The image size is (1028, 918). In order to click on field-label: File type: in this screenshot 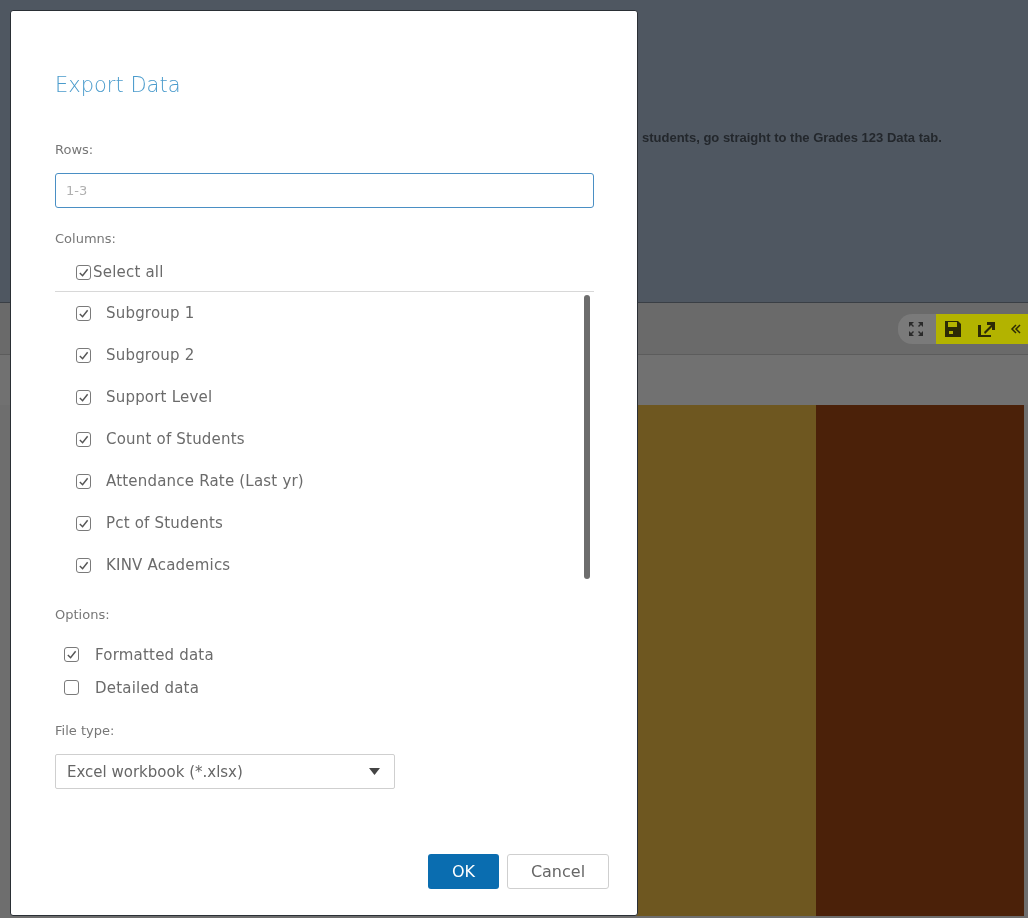, I will do `click(85, 731)`.